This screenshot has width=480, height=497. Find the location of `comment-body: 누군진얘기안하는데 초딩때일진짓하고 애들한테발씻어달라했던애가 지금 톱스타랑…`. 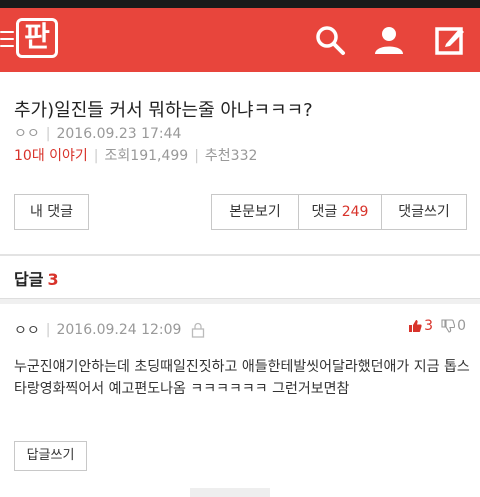

comment-body: 누군진얘기안하는데 초딩때일진짓하고 애들한테발씻어달라했던애가 지금 톱스타랑… is located at coordinates (242, 378).